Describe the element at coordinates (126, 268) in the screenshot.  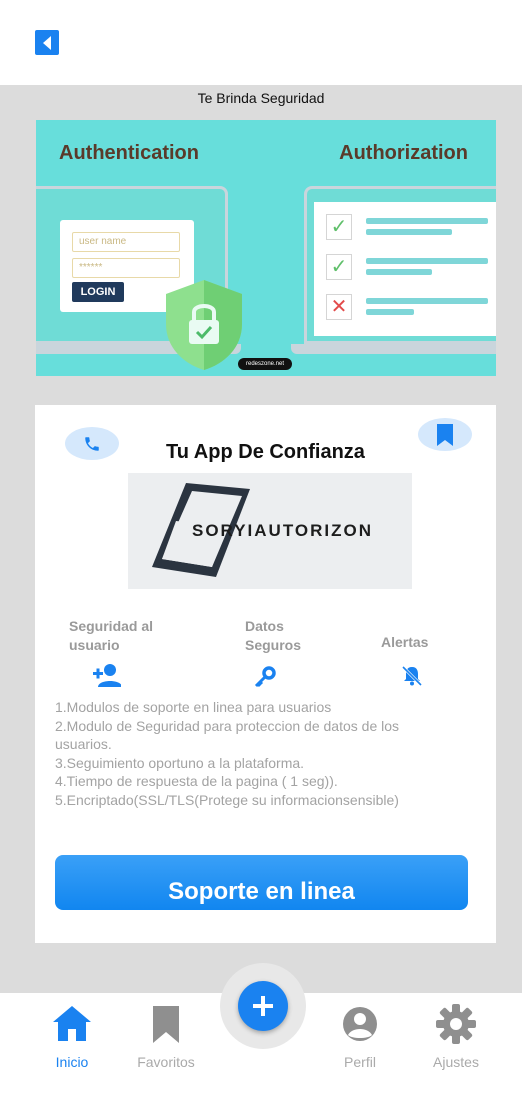
I see `password-field-illustration: ******` at that location.